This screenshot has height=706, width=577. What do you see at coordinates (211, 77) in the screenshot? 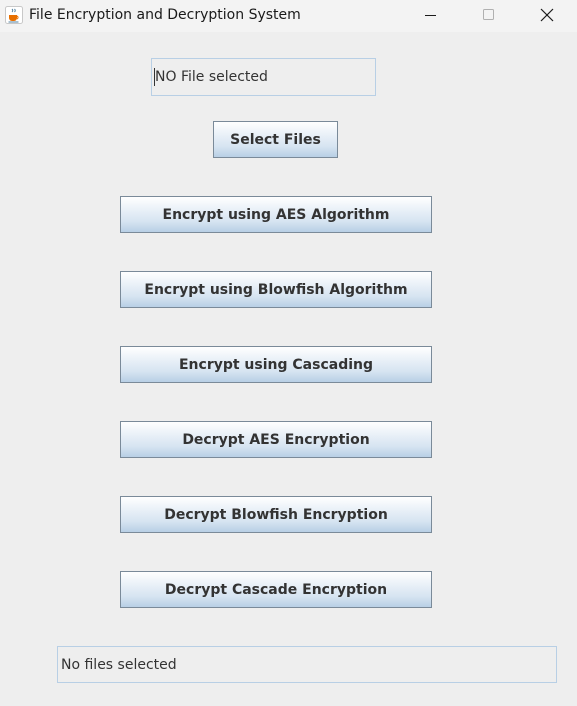
I see `selected-file-value: NO File selected` at bounding box center [211, 77].